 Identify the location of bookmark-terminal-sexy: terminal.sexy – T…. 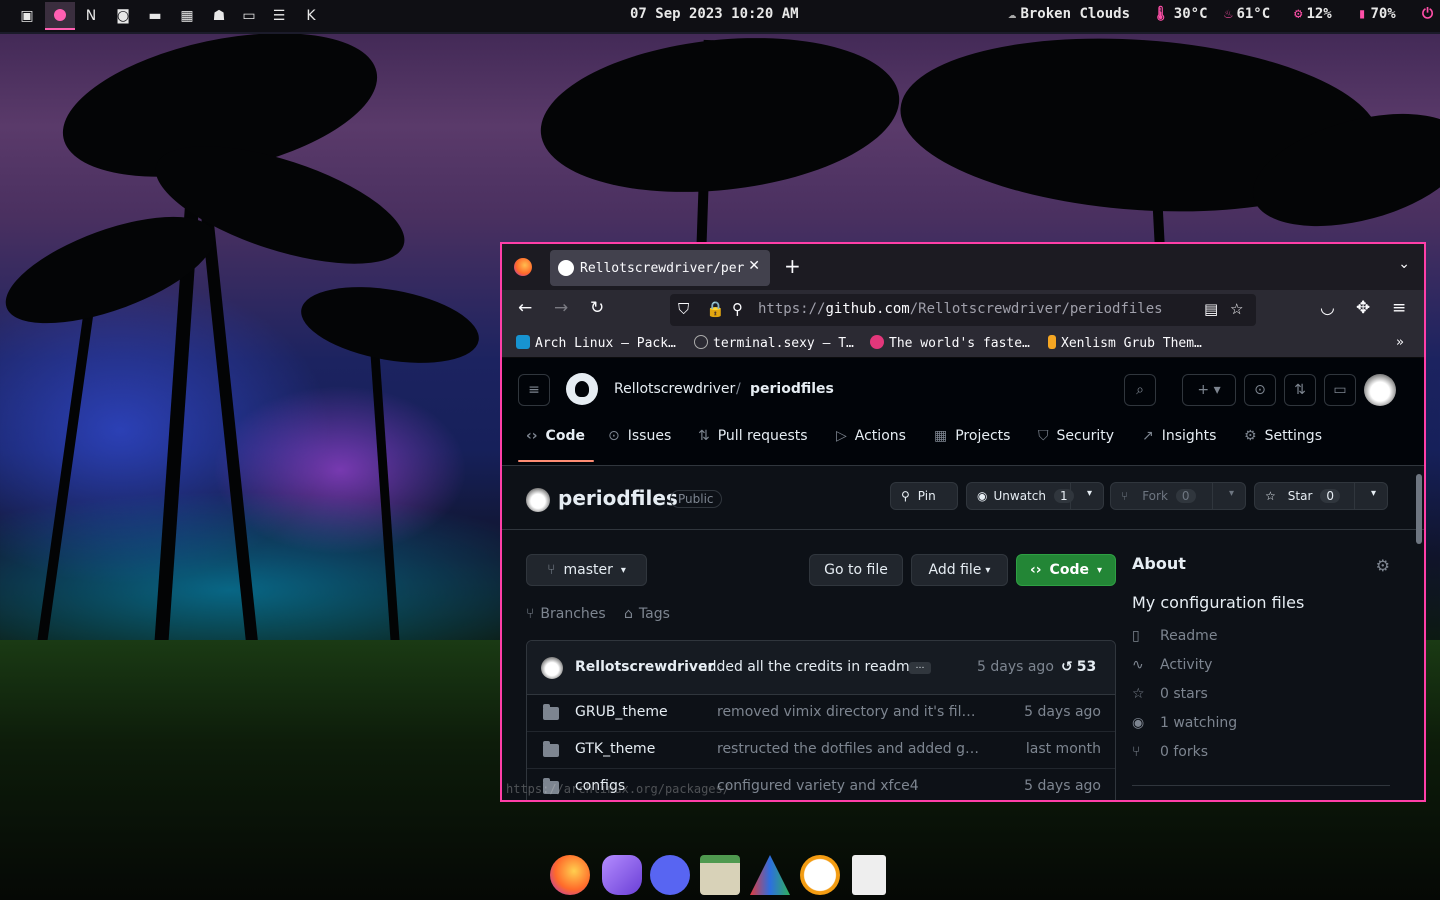
(774, 343).